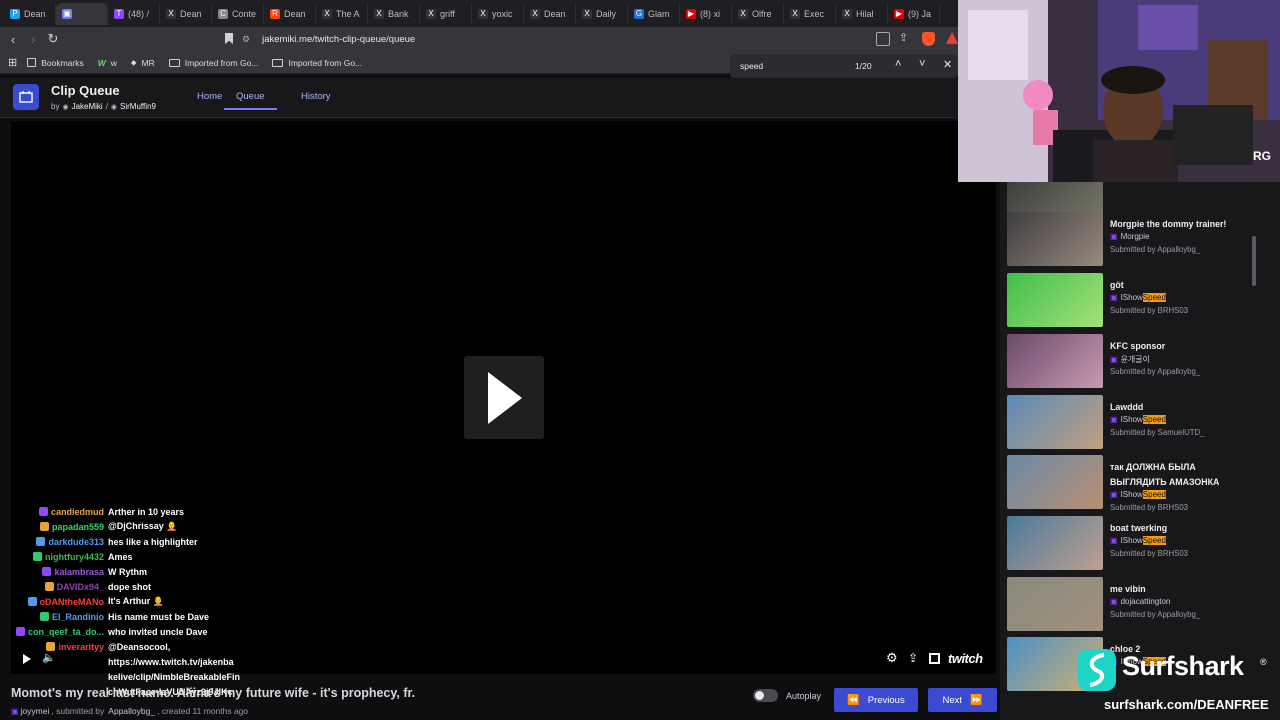  What do you see at coordinates (934, 658) in the screenshot?
I see `fullscreen-icon` at bounding box center [934, 658].